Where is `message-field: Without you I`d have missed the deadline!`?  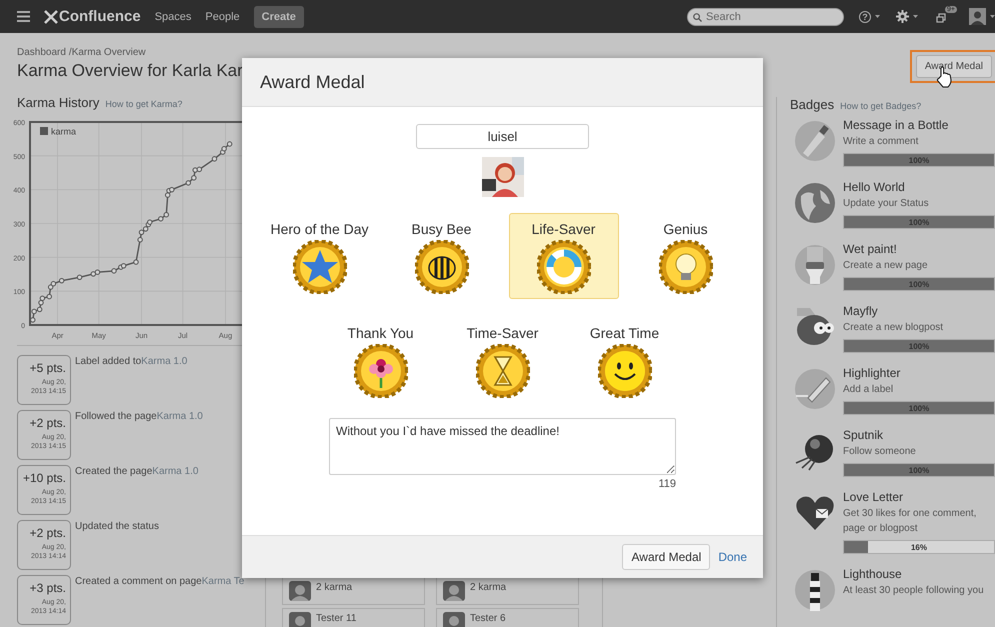 message-field: Without you I`d have missed the deadline! is located at coordinates (502, 446).